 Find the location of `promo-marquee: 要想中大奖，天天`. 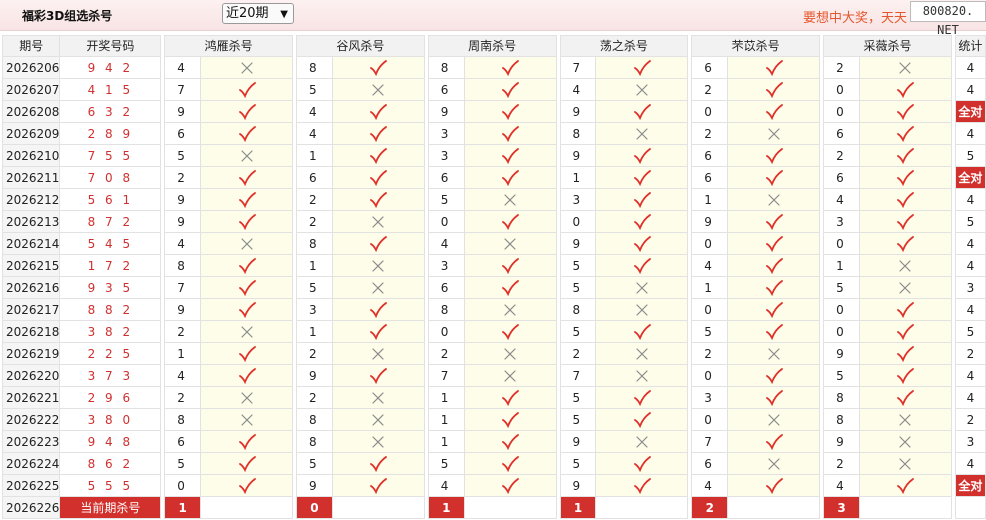

promo-marquee: 要想中大奖，天天 is located at coordinates (858, 16).